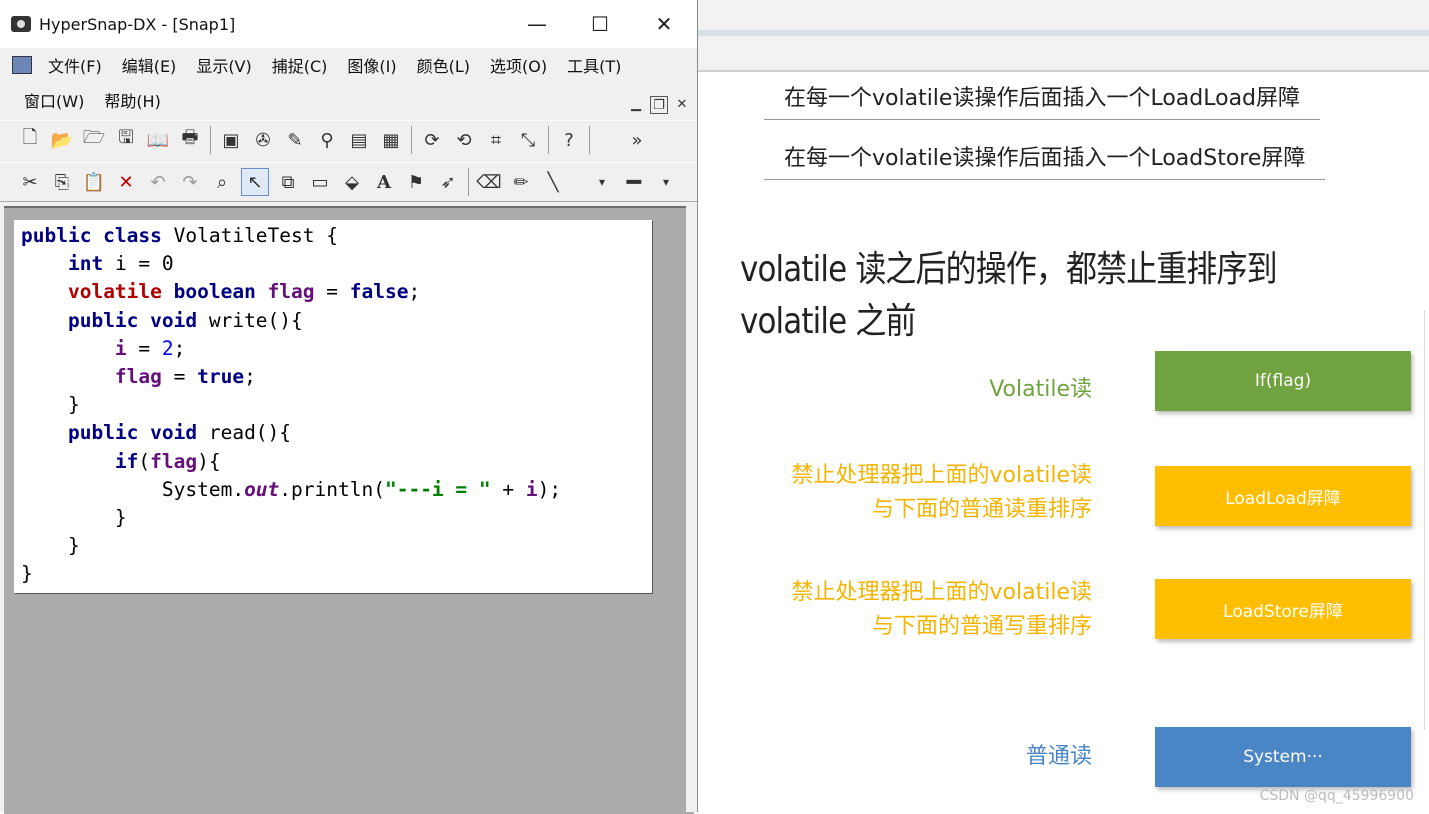 The image size is (1429, 814). What do you see at coordinates (255, 182) in the screenshot?
I see `select-pointer-icon: ↖` at bounding box center [255, 182].